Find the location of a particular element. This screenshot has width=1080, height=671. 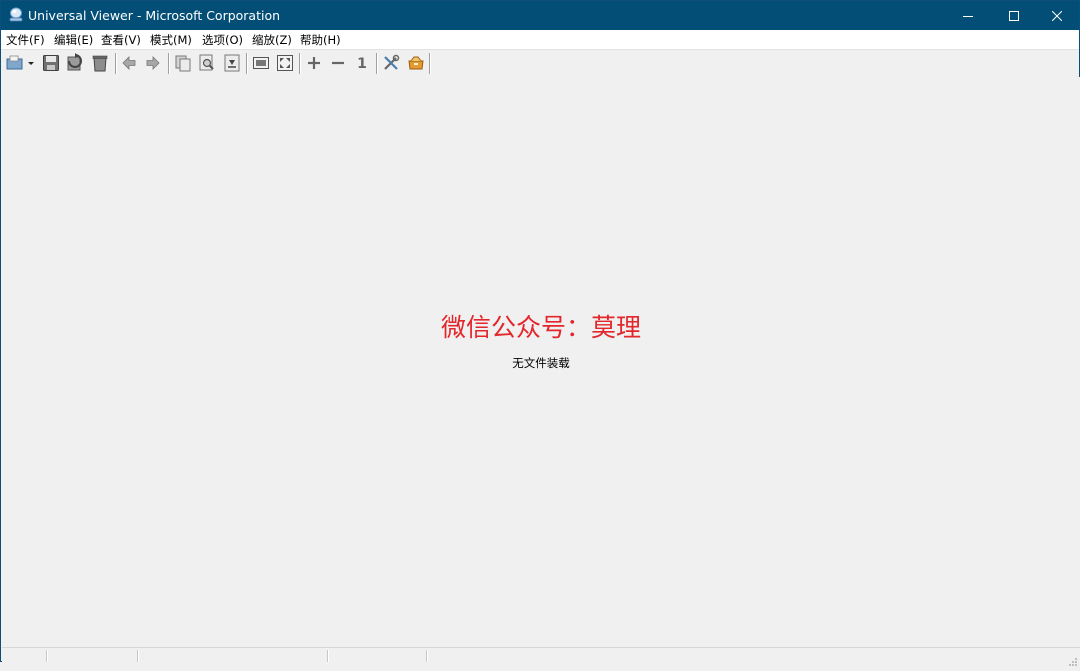

reload-button is located at coordinates (75, 63).